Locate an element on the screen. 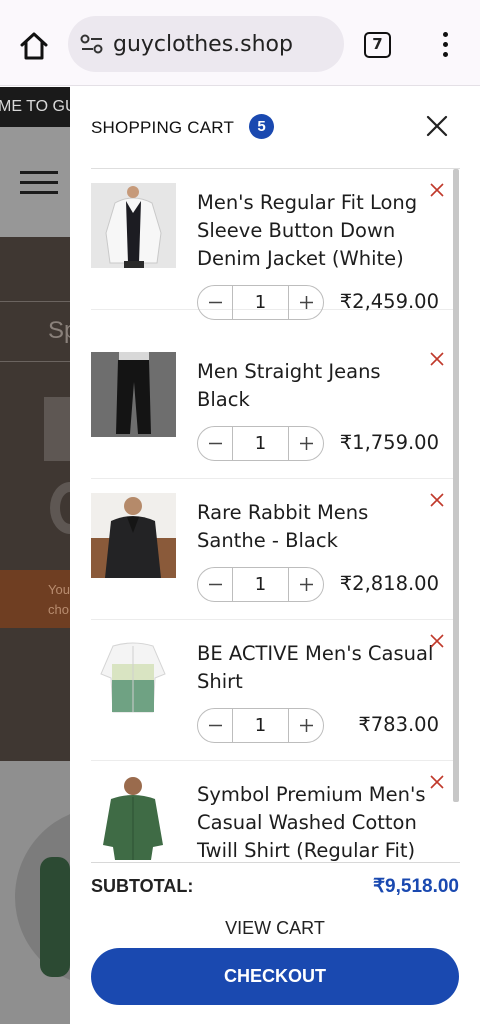 This screenshot has width=480, height=1024. browser-toolbar: guyclothes.shop 7 is located at coordinates (240, 43).